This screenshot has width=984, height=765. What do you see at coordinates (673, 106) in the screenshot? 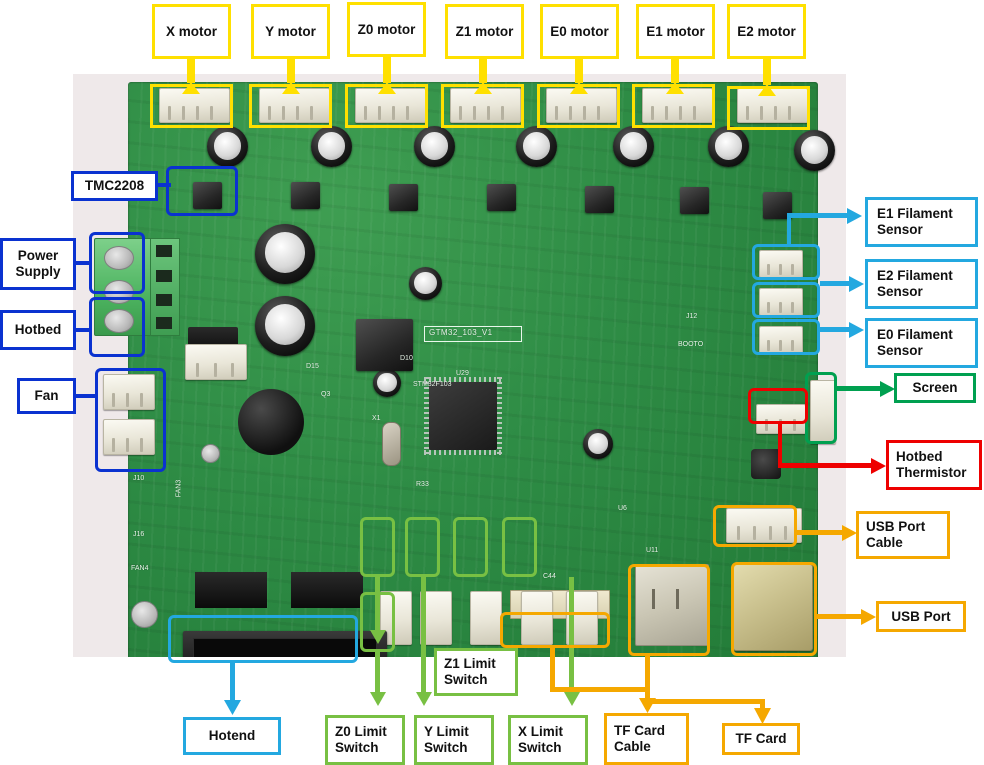
I see `highlight-motor-connector-e1` at bounding box center [673, 106].